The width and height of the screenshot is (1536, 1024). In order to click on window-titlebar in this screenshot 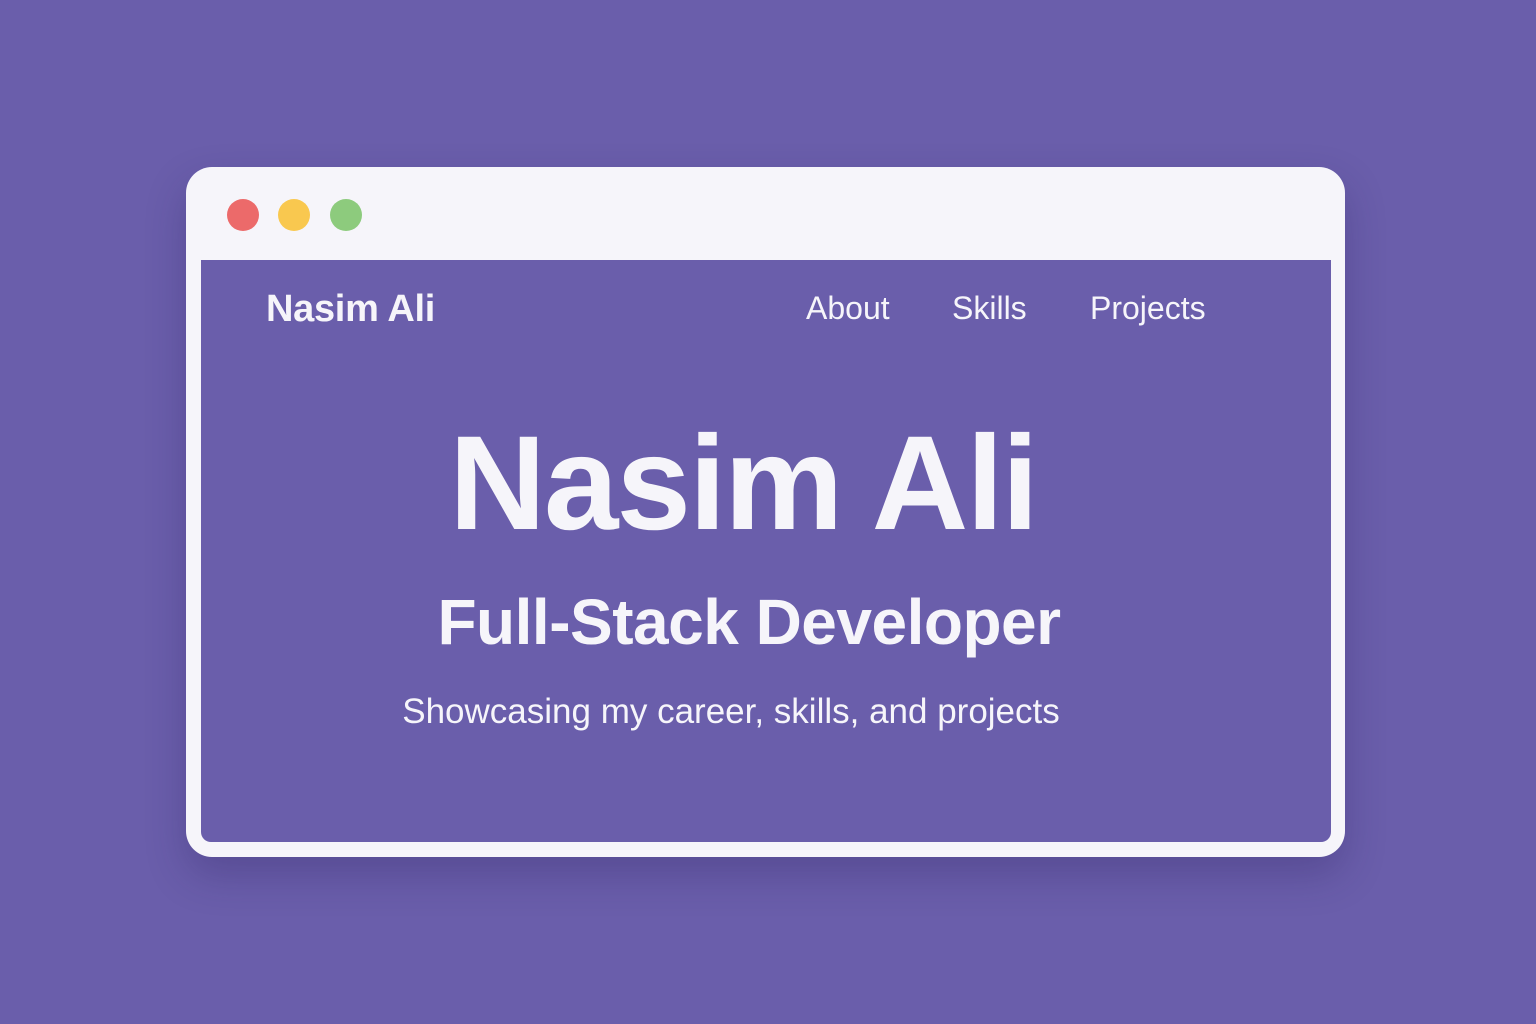, I will do `click(765, 213)`.